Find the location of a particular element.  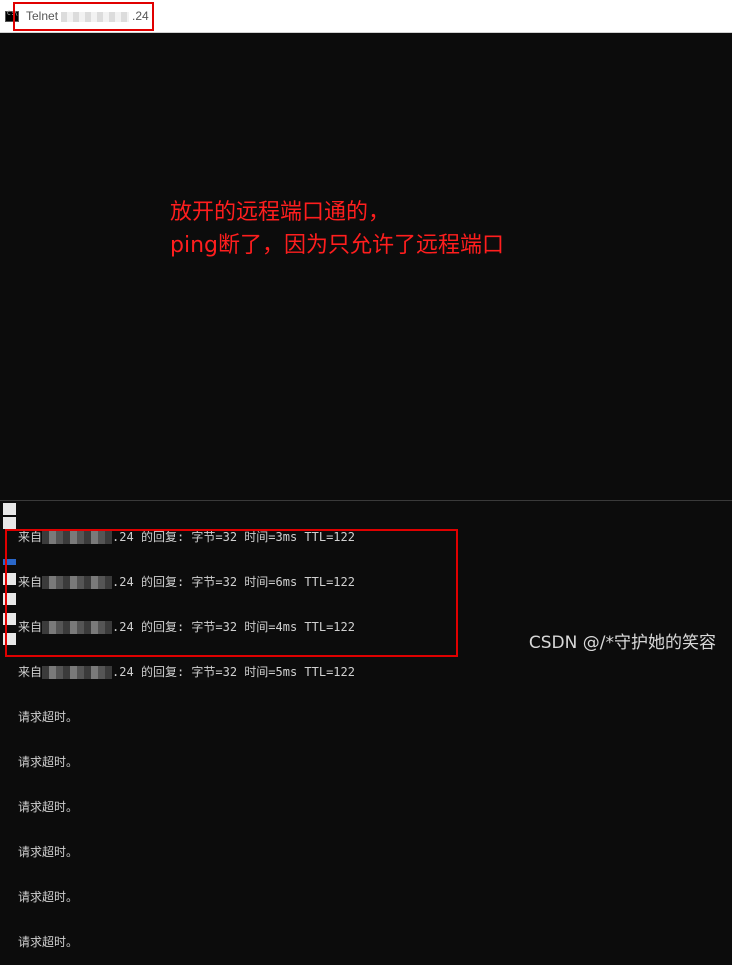

annotation-text: 放开的远程端口通的， ping断了，因为只允许了远程端口 is located at coordinates (337, 229).